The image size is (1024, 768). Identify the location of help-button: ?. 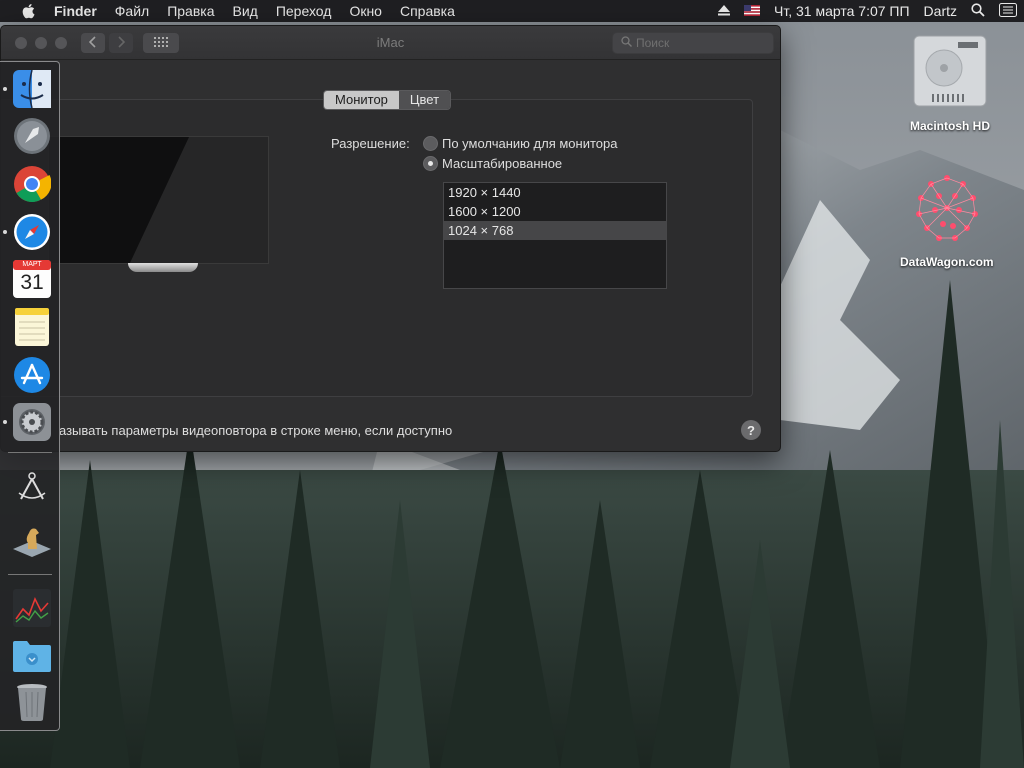
(751, 430).